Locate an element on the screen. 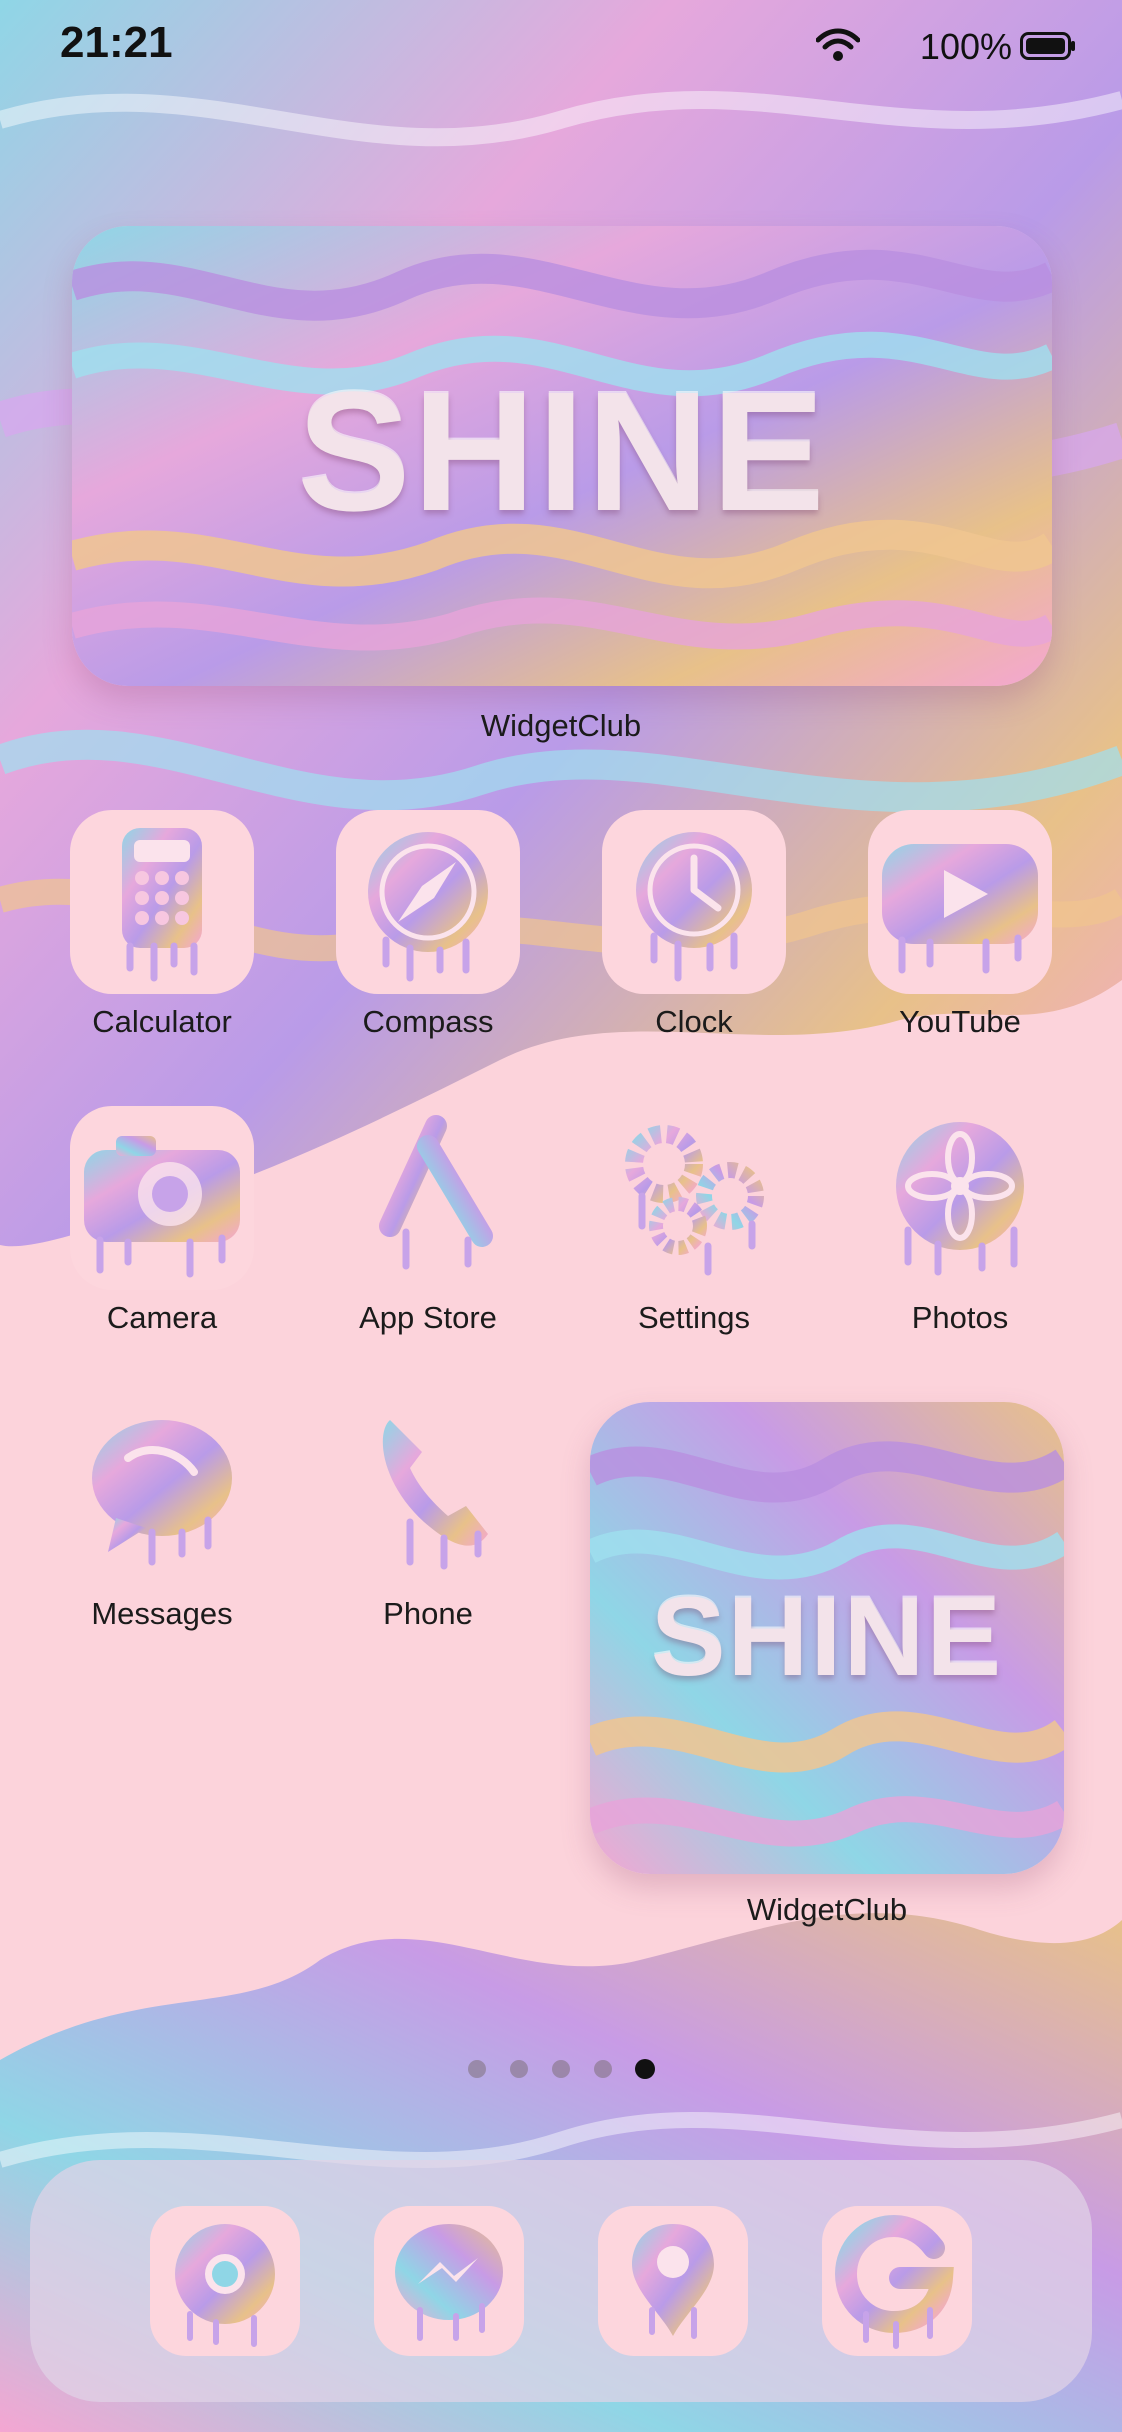  widgetclub-widget-small: SHINE is located at coordinates (827, 1638).